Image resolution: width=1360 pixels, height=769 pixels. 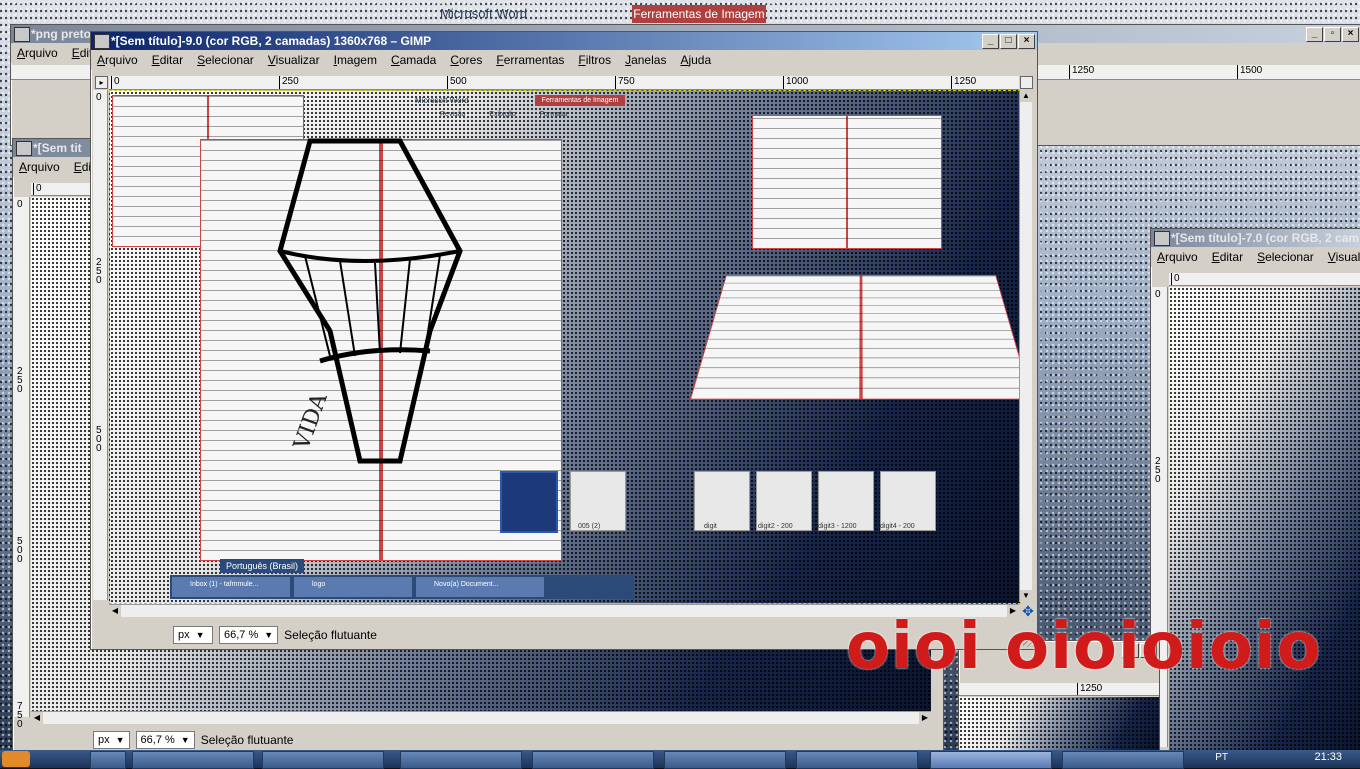 I want to click on menu-janelas: Janelas, so click(x=645, y=60).